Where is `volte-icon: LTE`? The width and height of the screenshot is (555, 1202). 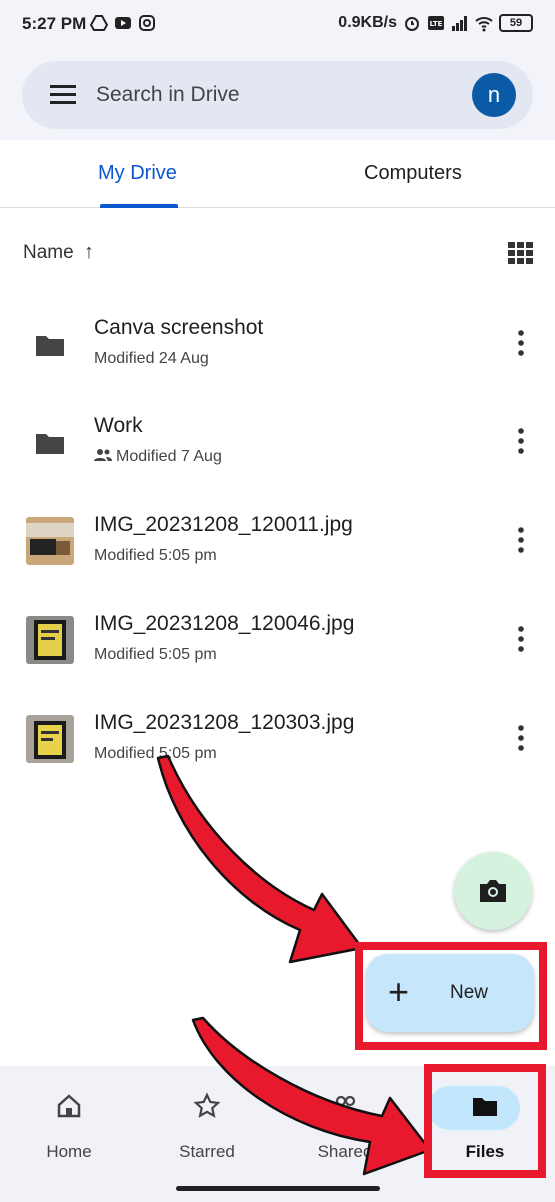
volte-icon: LTE is located at coordinates (436, 23).